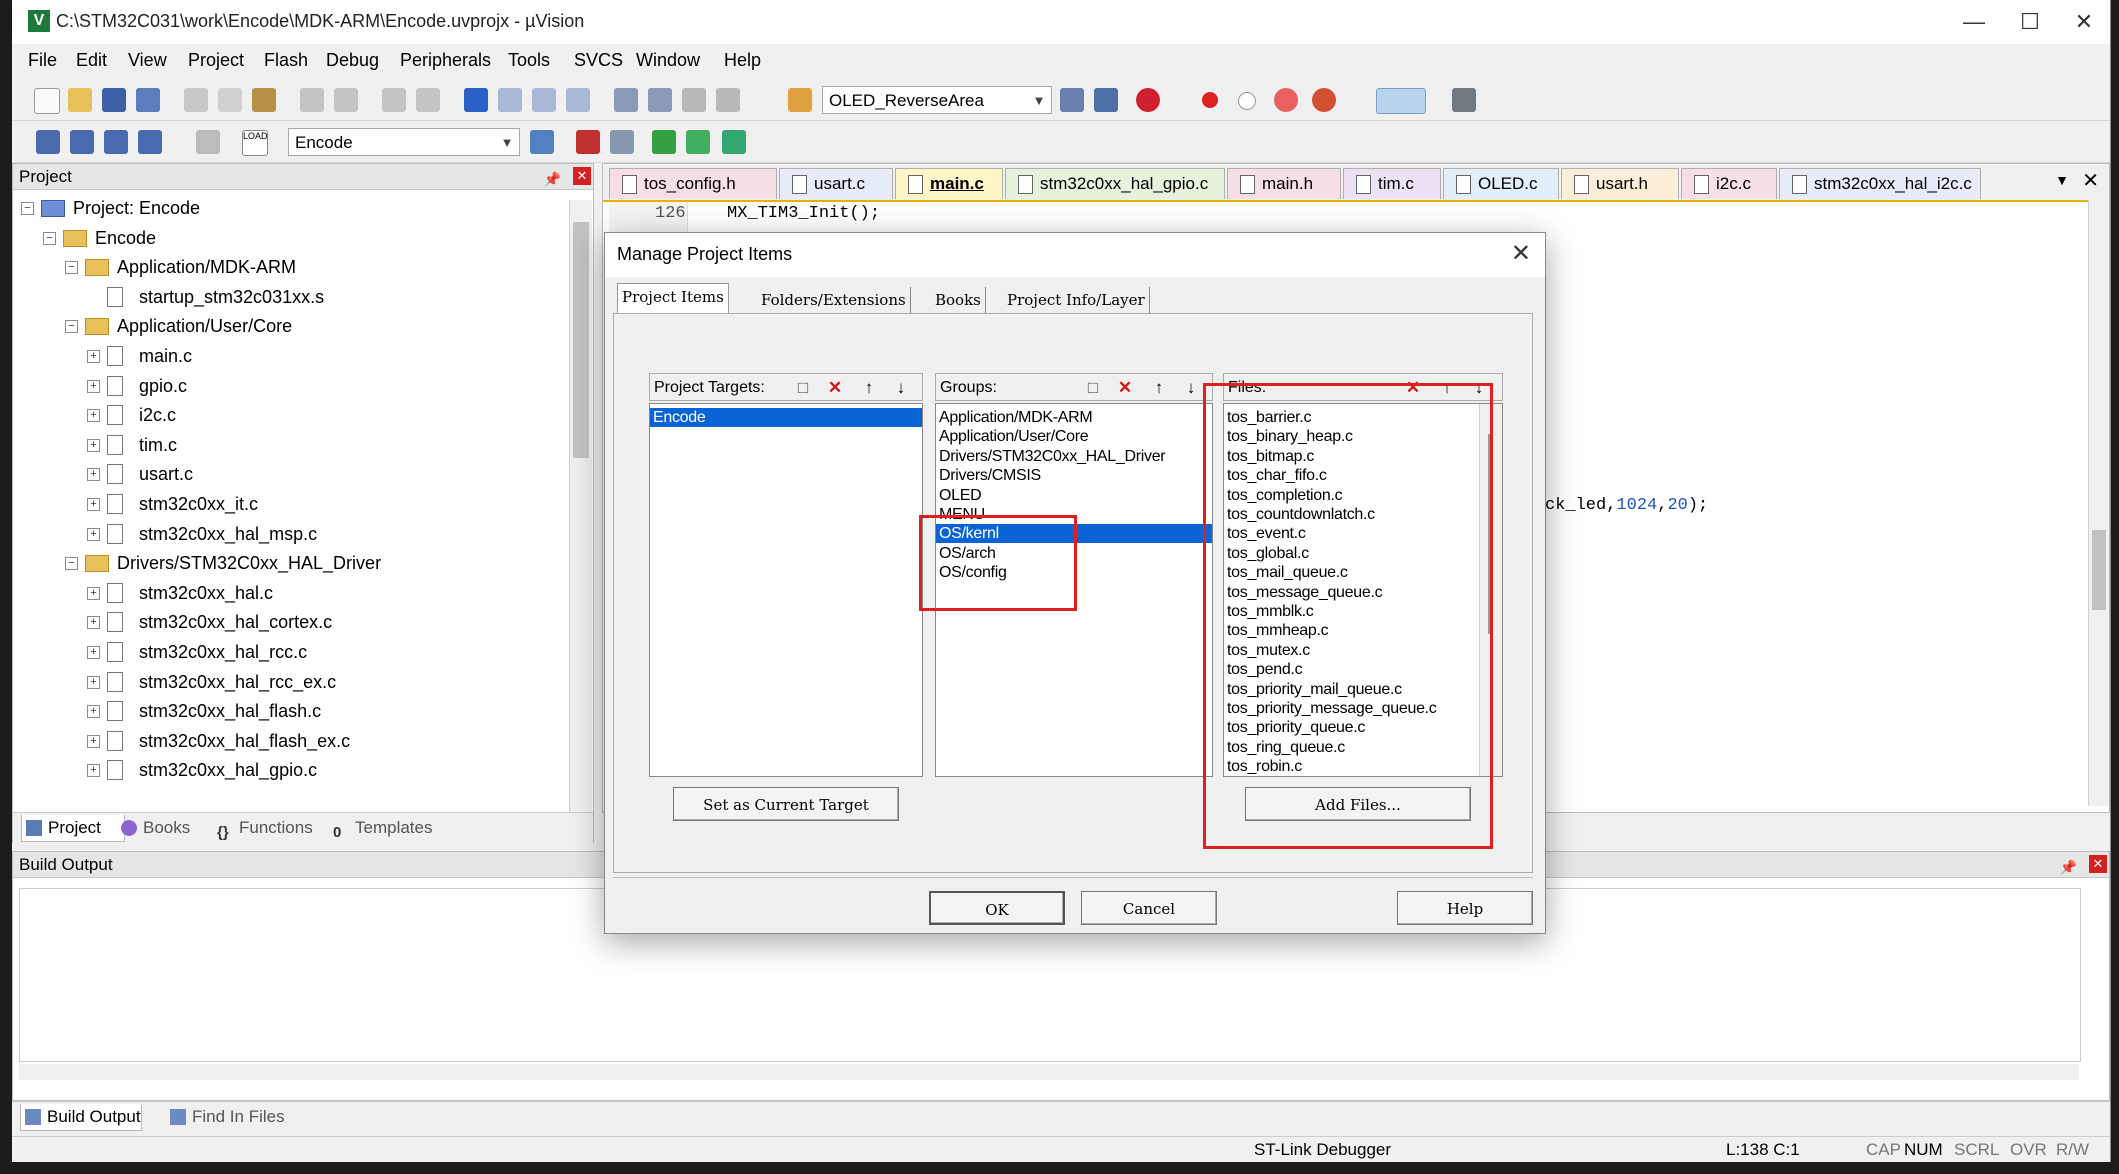 This screenshot has height=1174, width=2119. Describe the element at coordinates (1284, 183) in the screenshot. I see `editor-tab: main.h` at that location.